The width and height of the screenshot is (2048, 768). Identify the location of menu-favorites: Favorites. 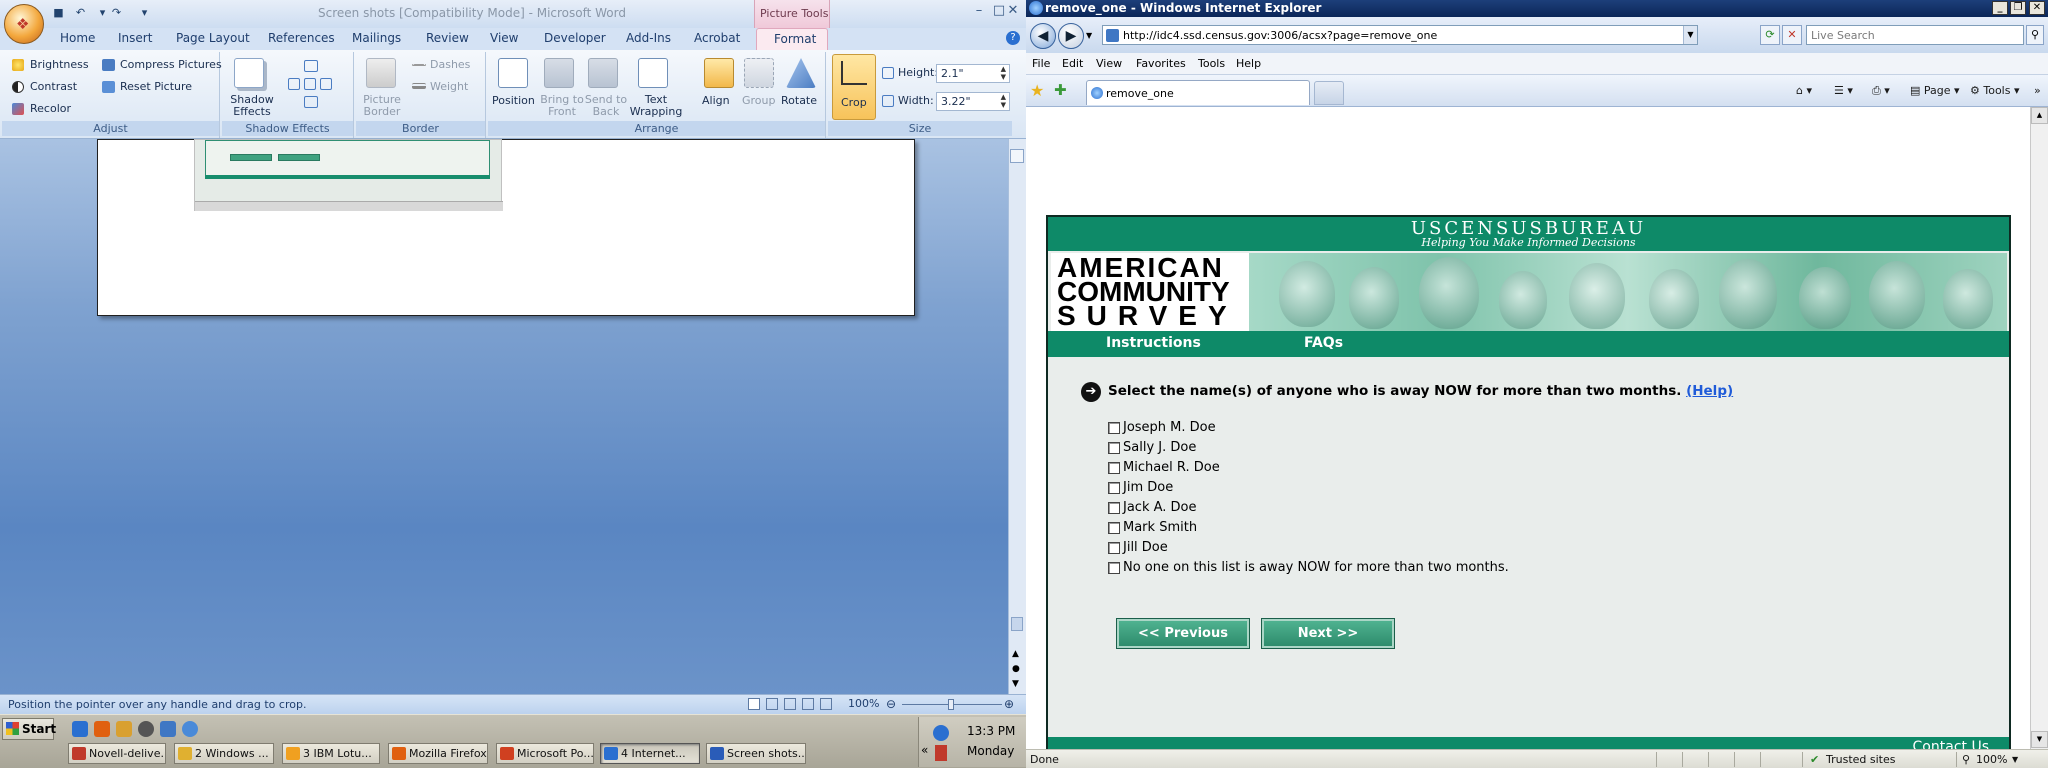
(1161, 63).